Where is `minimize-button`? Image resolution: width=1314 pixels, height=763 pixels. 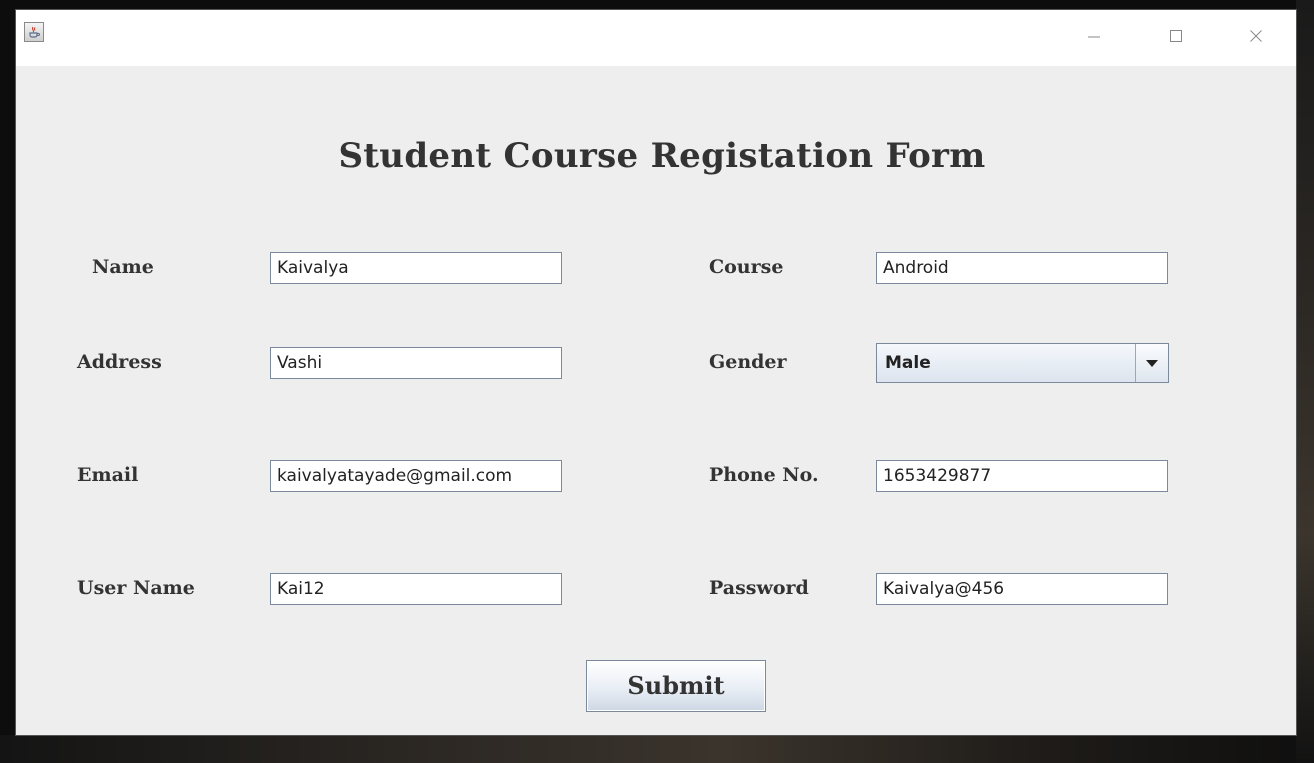
minimize-button is located at coordinates (1094, 36).